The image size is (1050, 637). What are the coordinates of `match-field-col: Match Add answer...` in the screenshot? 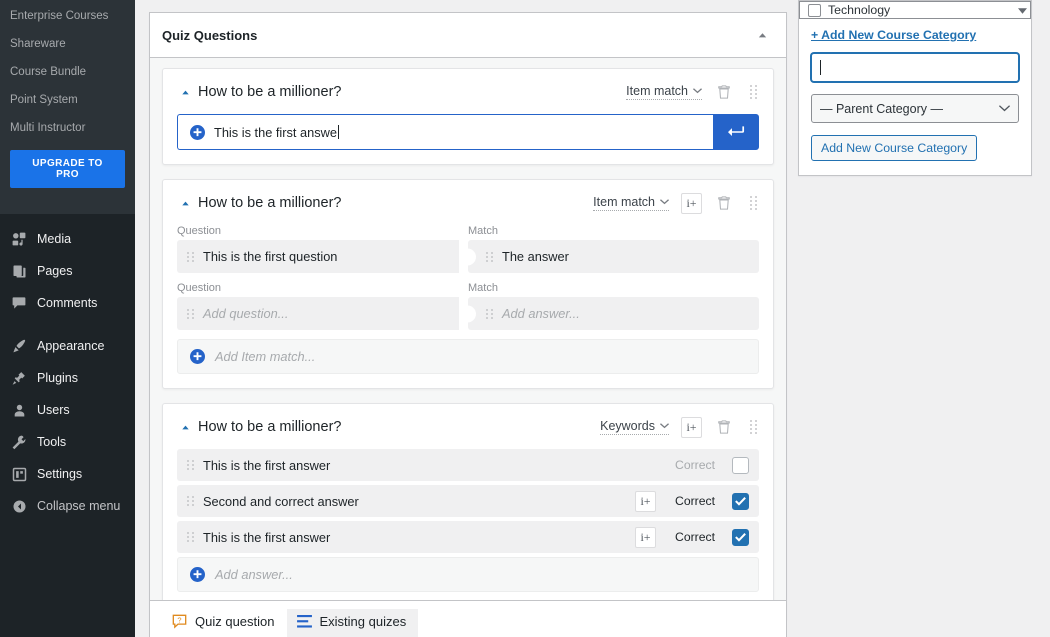 It's located at (613, 306).